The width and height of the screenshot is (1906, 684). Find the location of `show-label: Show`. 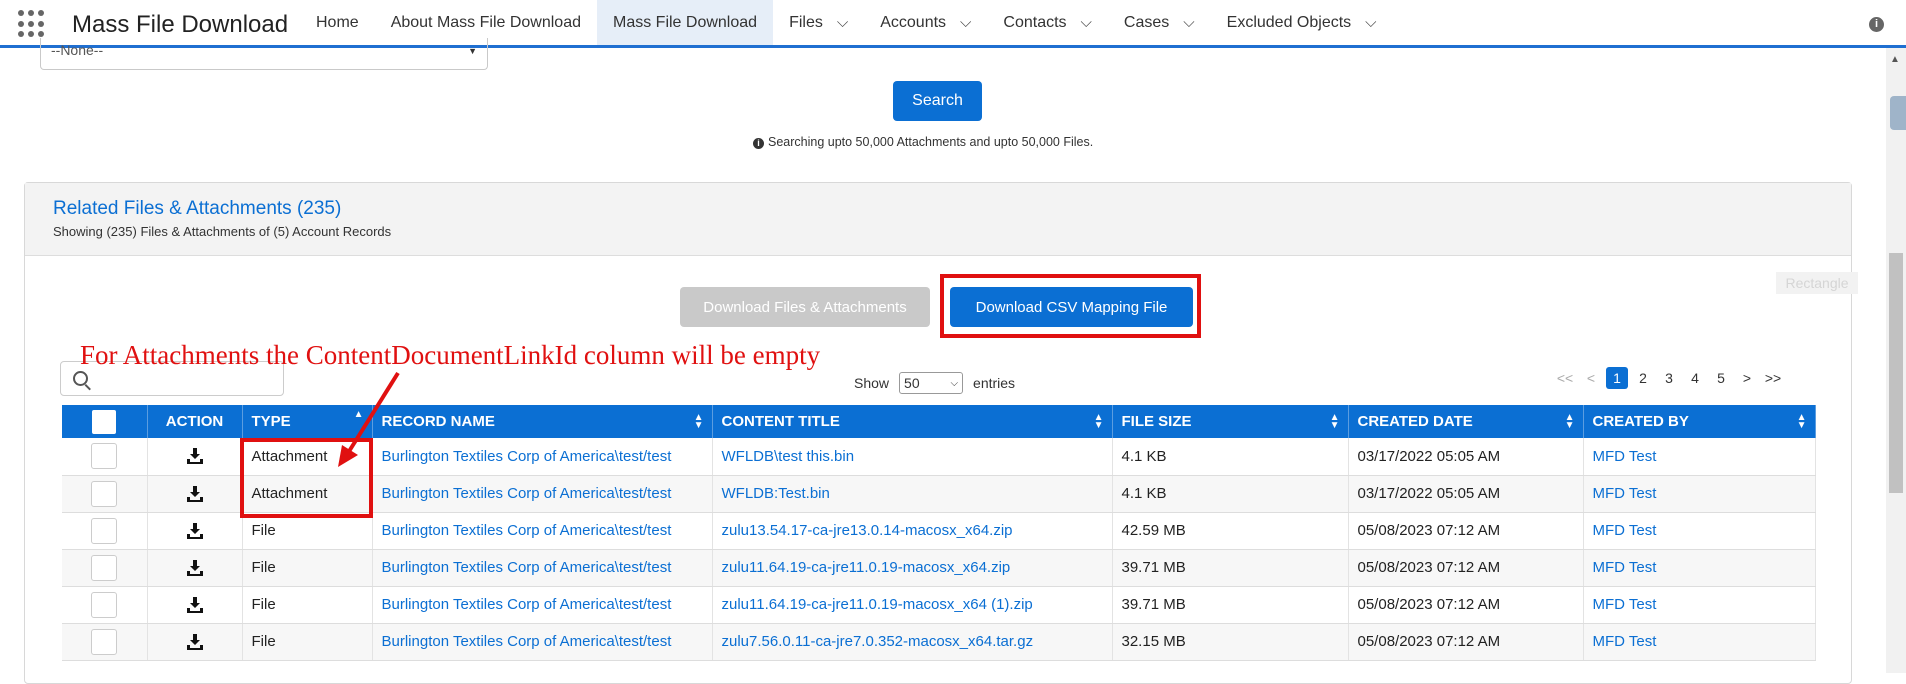

show-label: Show is located at coordinates (872, 383).